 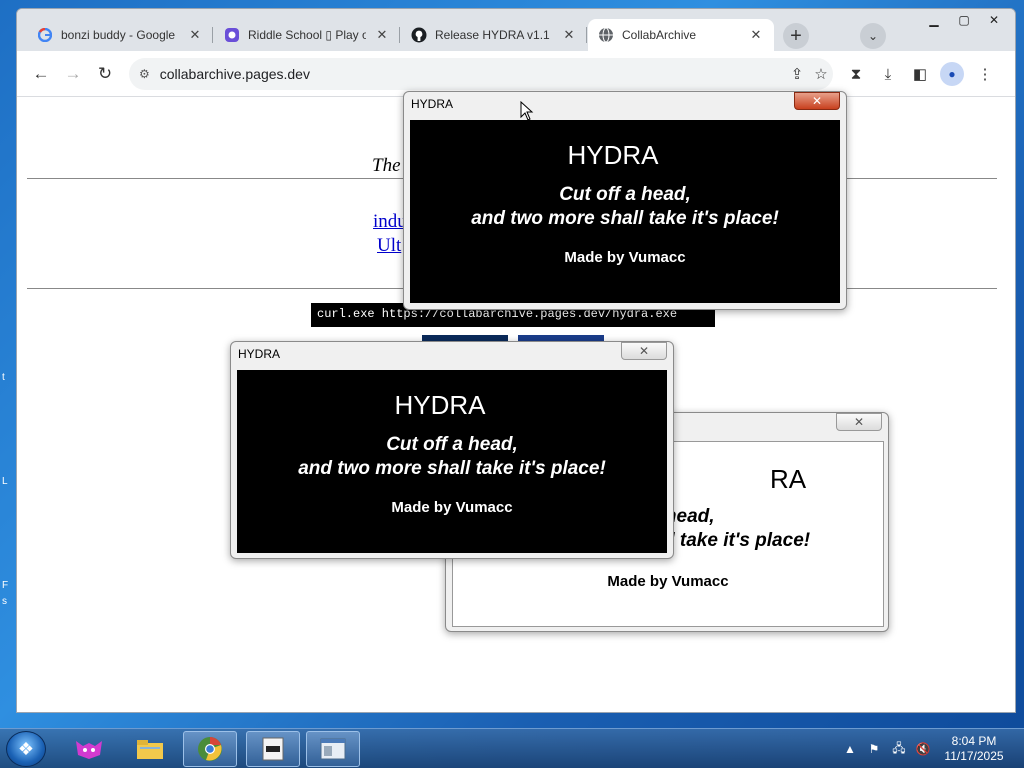 I want to click on system-clock: 8:04 PM 11/17/2025, so click(x=974, y=749).